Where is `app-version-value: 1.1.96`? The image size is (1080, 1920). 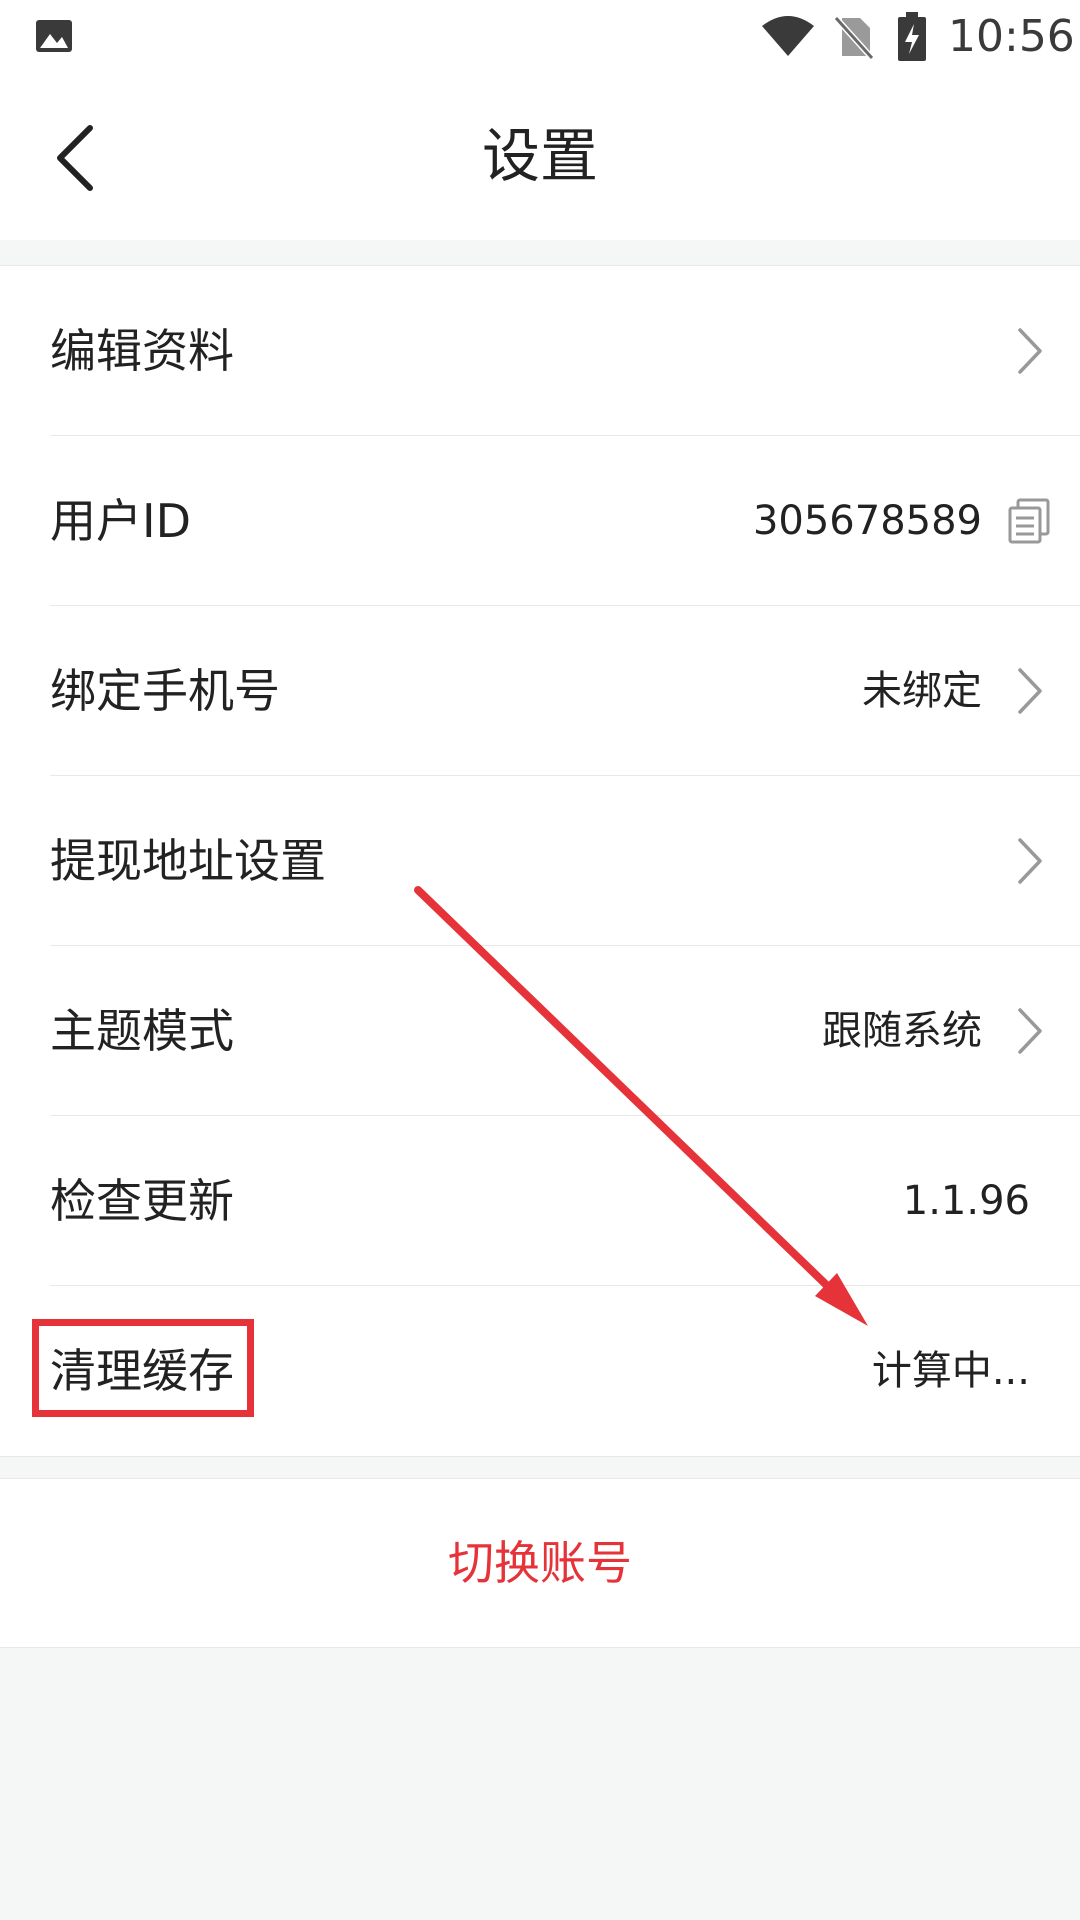 app-version-value: 1.1.96 is located at coordinates (966, 1201).